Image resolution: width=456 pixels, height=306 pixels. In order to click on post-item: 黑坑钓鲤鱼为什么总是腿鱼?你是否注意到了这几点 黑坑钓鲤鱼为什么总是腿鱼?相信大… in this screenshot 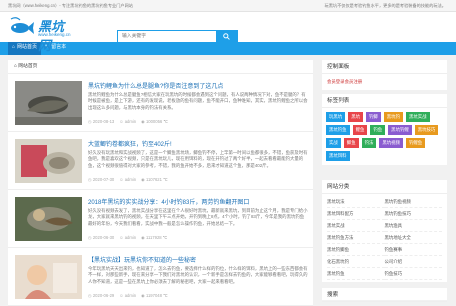, I will do `click(160, 103)`.